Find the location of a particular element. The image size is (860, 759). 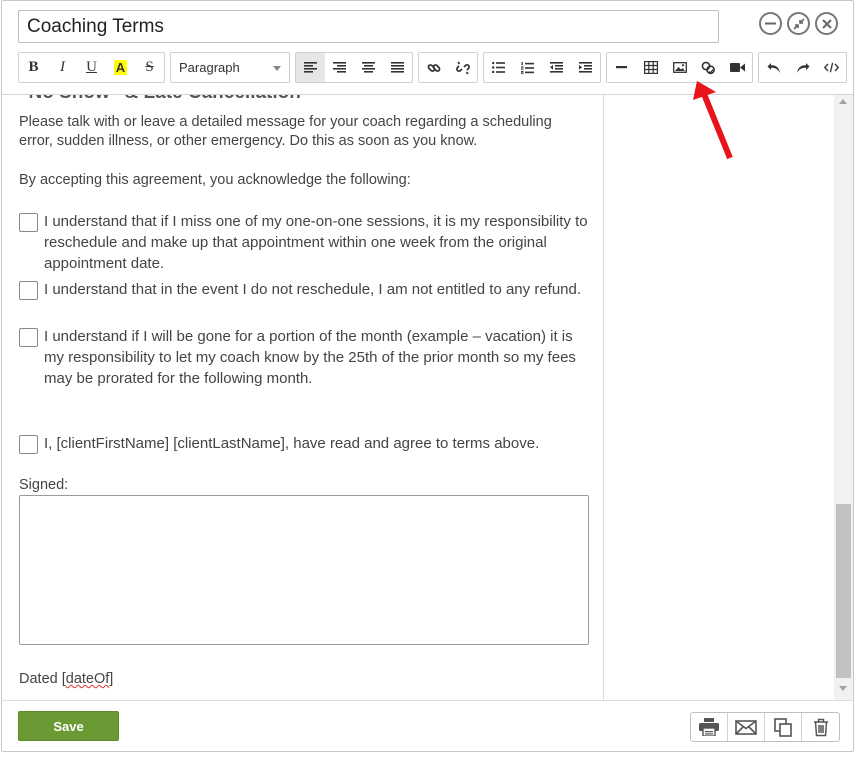

scroll-thumb is located at coordinates (843, 591).